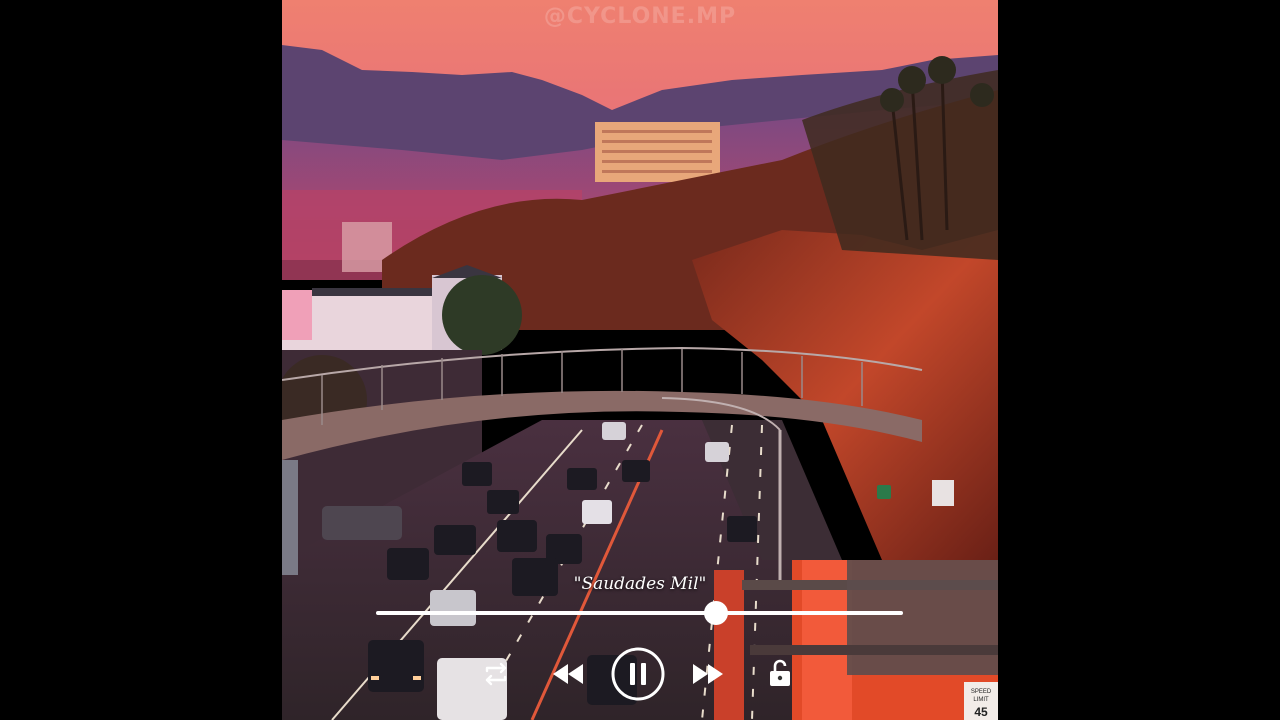 This screenshot has height=720, width=1280. I want to click on lock-button, so click(780, 673).